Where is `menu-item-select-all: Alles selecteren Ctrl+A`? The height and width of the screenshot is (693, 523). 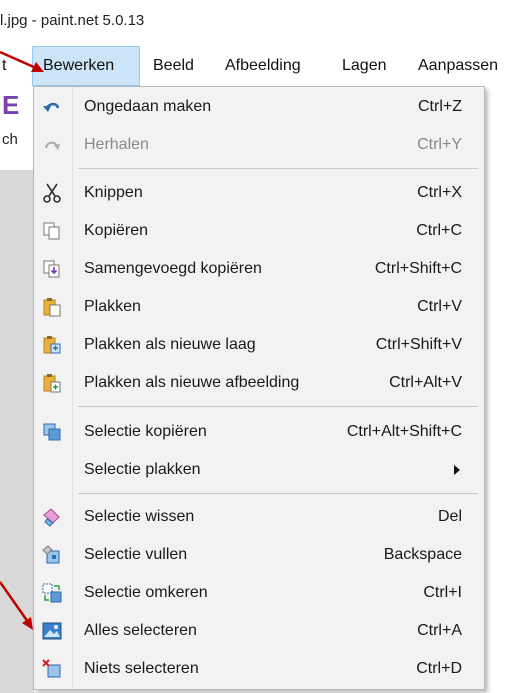
menu-item-select-all: Alles selecteren Ctrl+A is located at coordinates (259, 631).